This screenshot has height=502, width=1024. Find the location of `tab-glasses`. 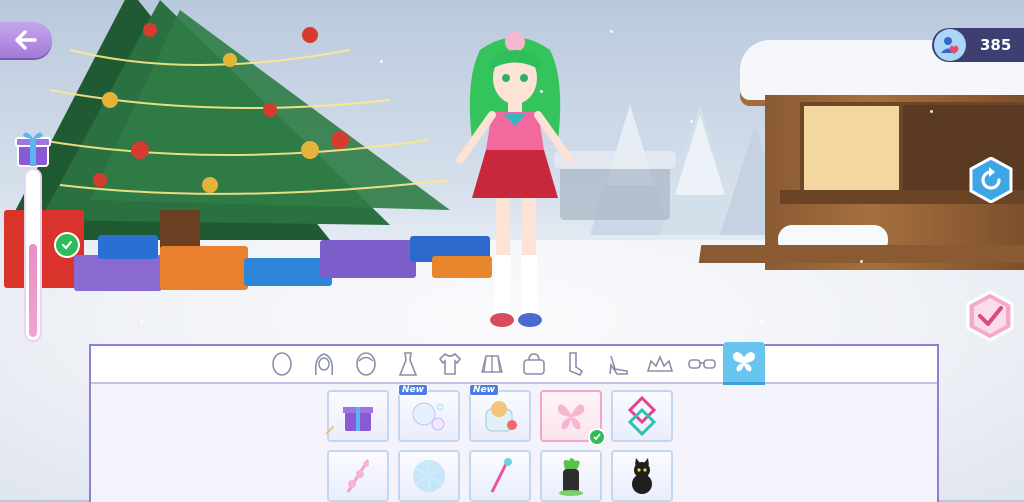

tab-glasses is located at coordinates (702, 364).